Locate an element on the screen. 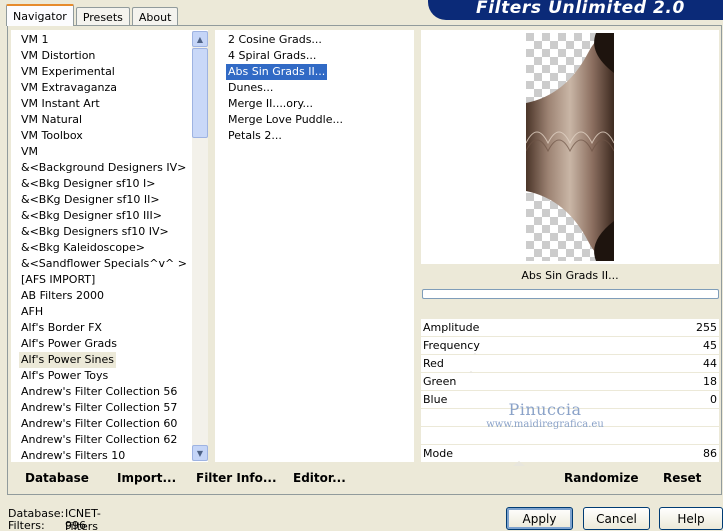 The width and height of the screenshot is (723, 531). param-value: 44 is located at coordinates (710, 363).